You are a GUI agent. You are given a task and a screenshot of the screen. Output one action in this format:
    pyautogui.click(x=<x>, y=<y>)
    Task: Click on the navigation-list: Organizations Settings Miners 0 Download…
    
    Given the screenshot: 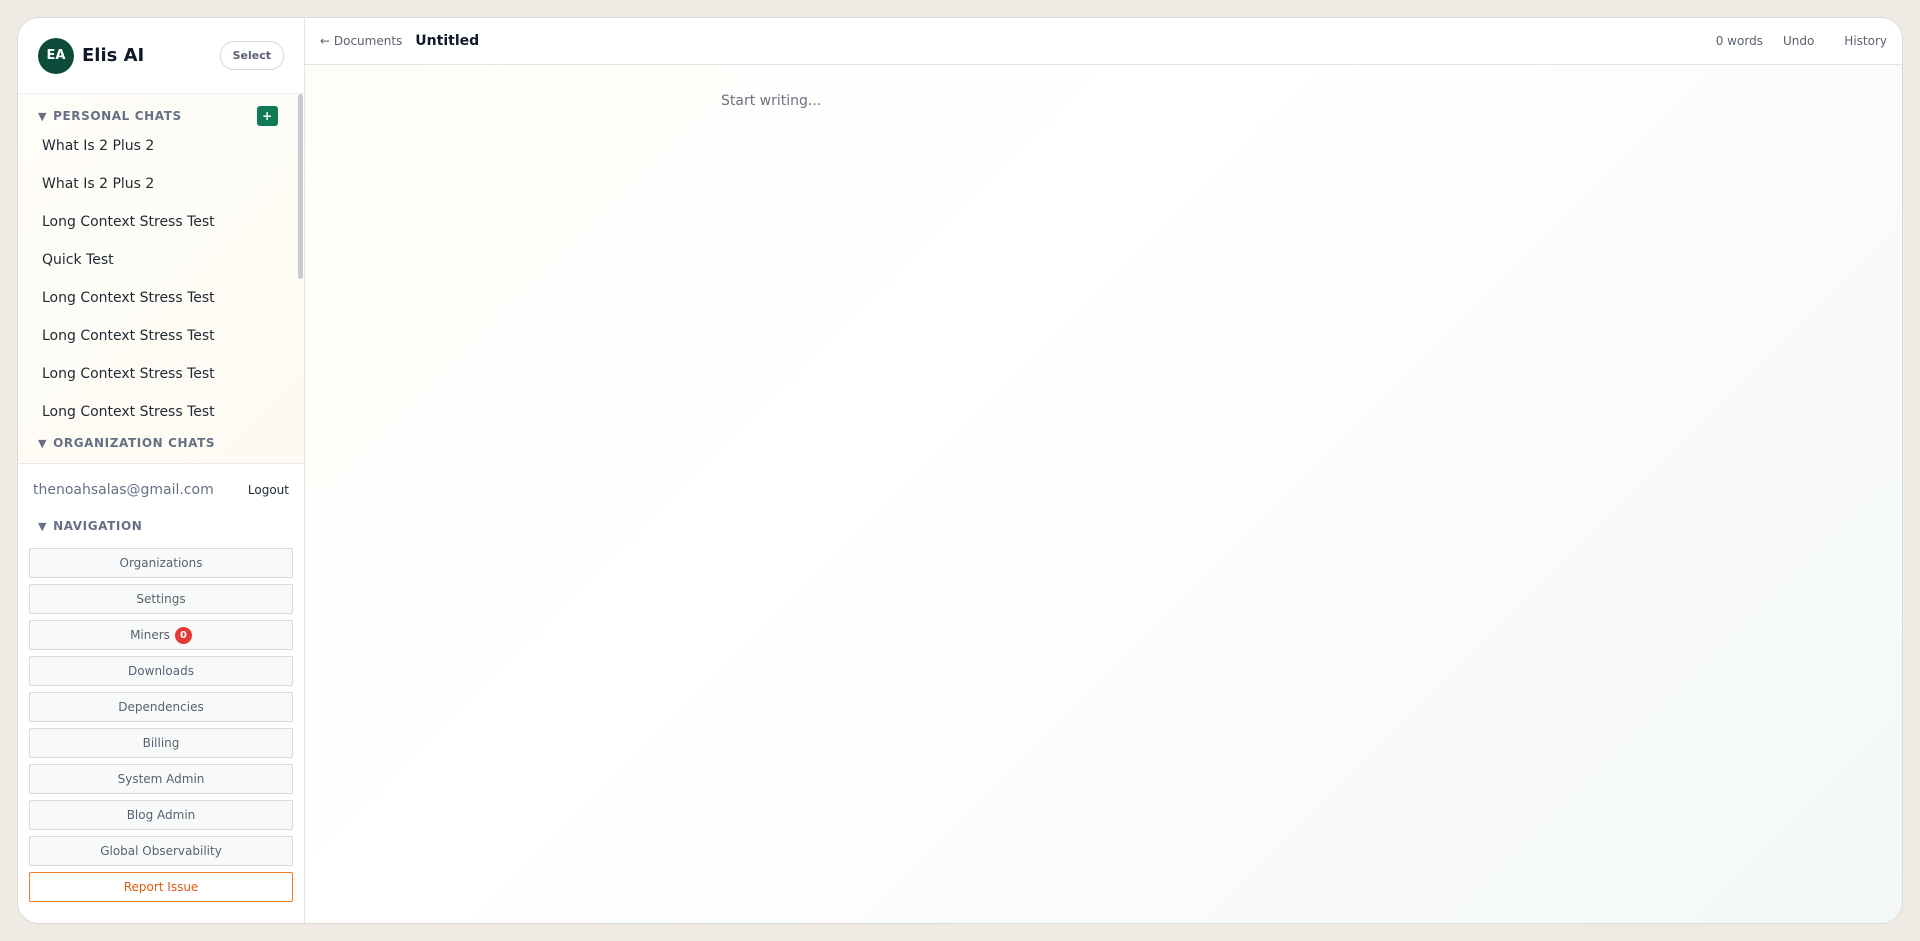 What is the action you would take?
    pyautogui.click(x=161, y=725)
    